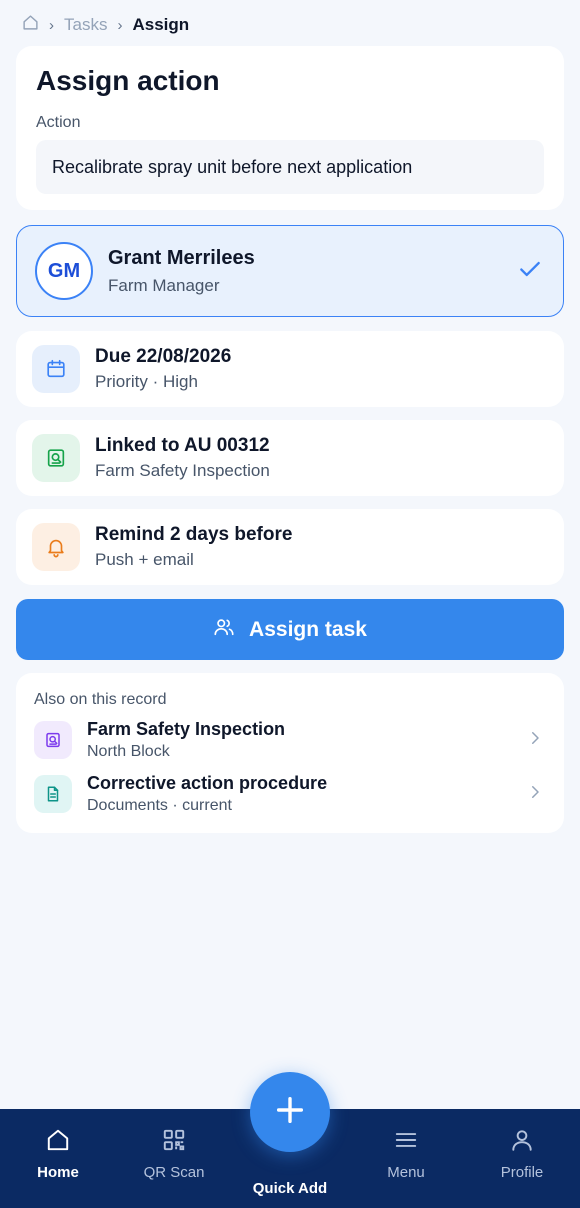  I want to click on quick-add-label: Quick Add, so click(290, 1188).